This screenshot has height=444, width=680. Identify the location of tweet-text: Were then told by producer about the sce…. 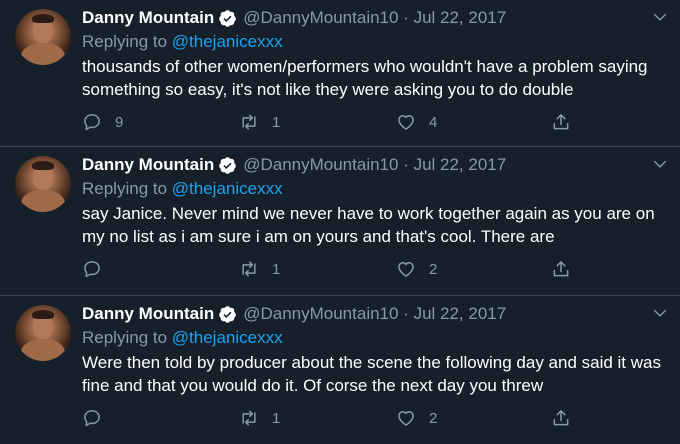
(371, 374).